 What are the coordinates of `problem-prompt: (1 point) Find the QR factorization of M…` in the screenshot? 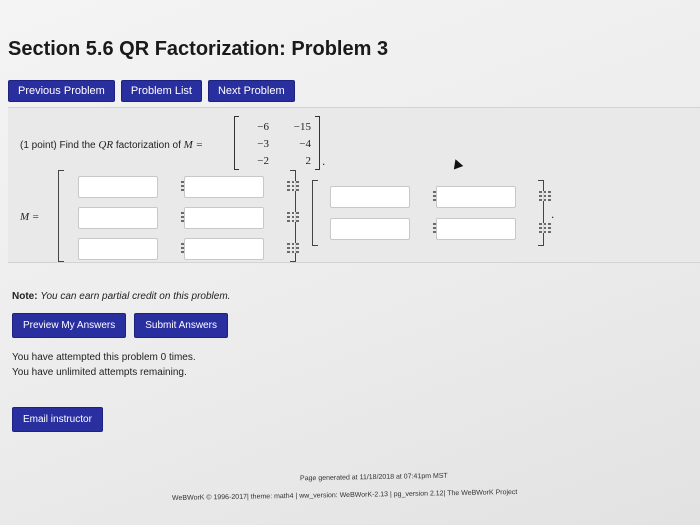 It's located at (111, 145).